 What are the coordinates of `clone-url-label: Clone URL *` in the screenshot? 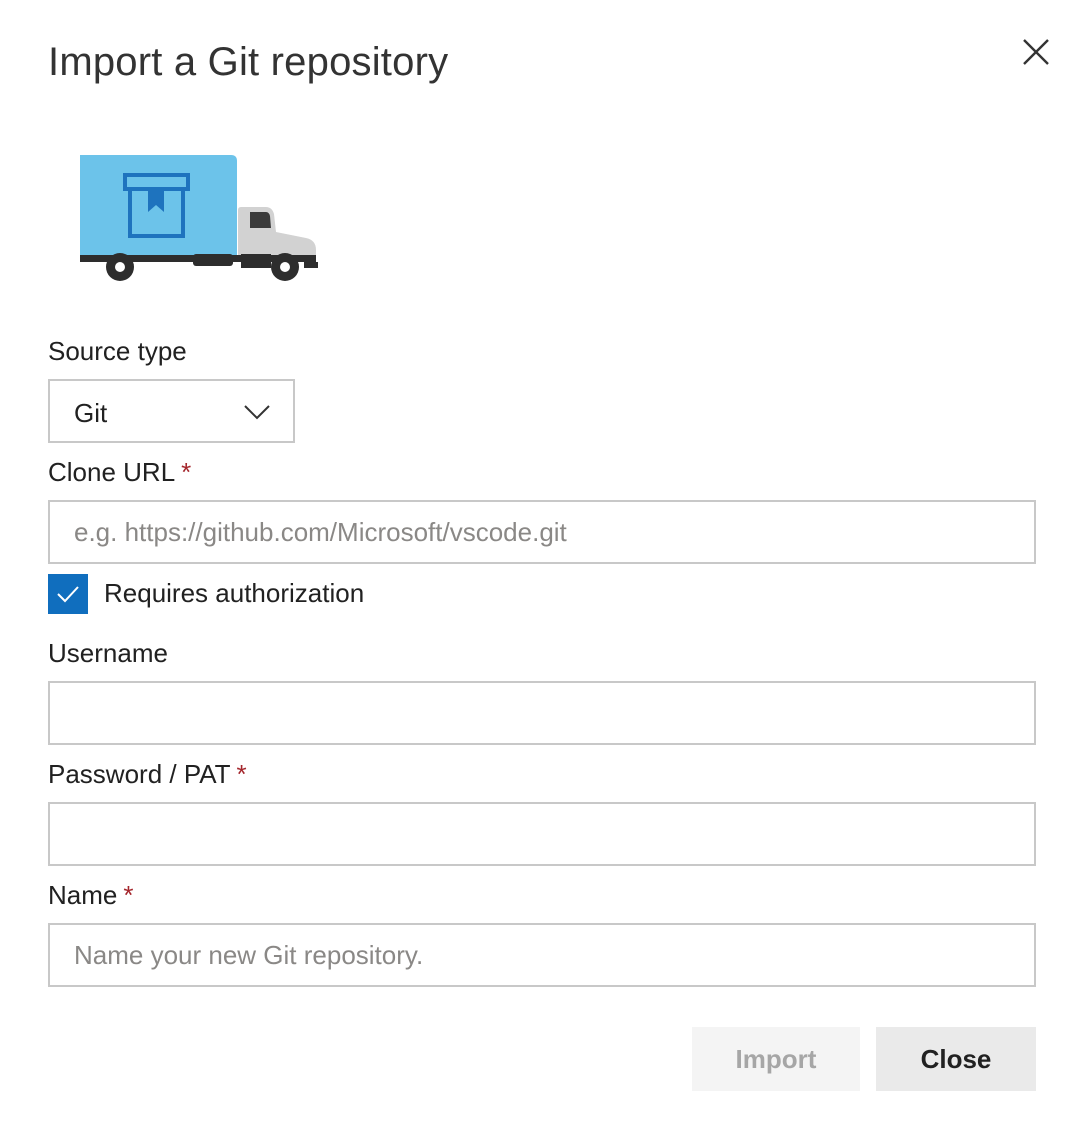 It's located at (119, 472).